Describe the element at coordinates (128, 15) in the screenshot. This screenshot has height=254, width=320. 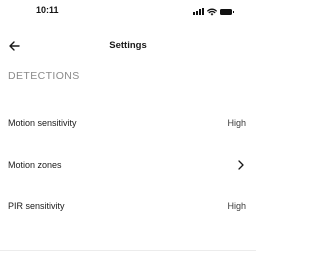
I see `status-bar: 10:11` at that location.